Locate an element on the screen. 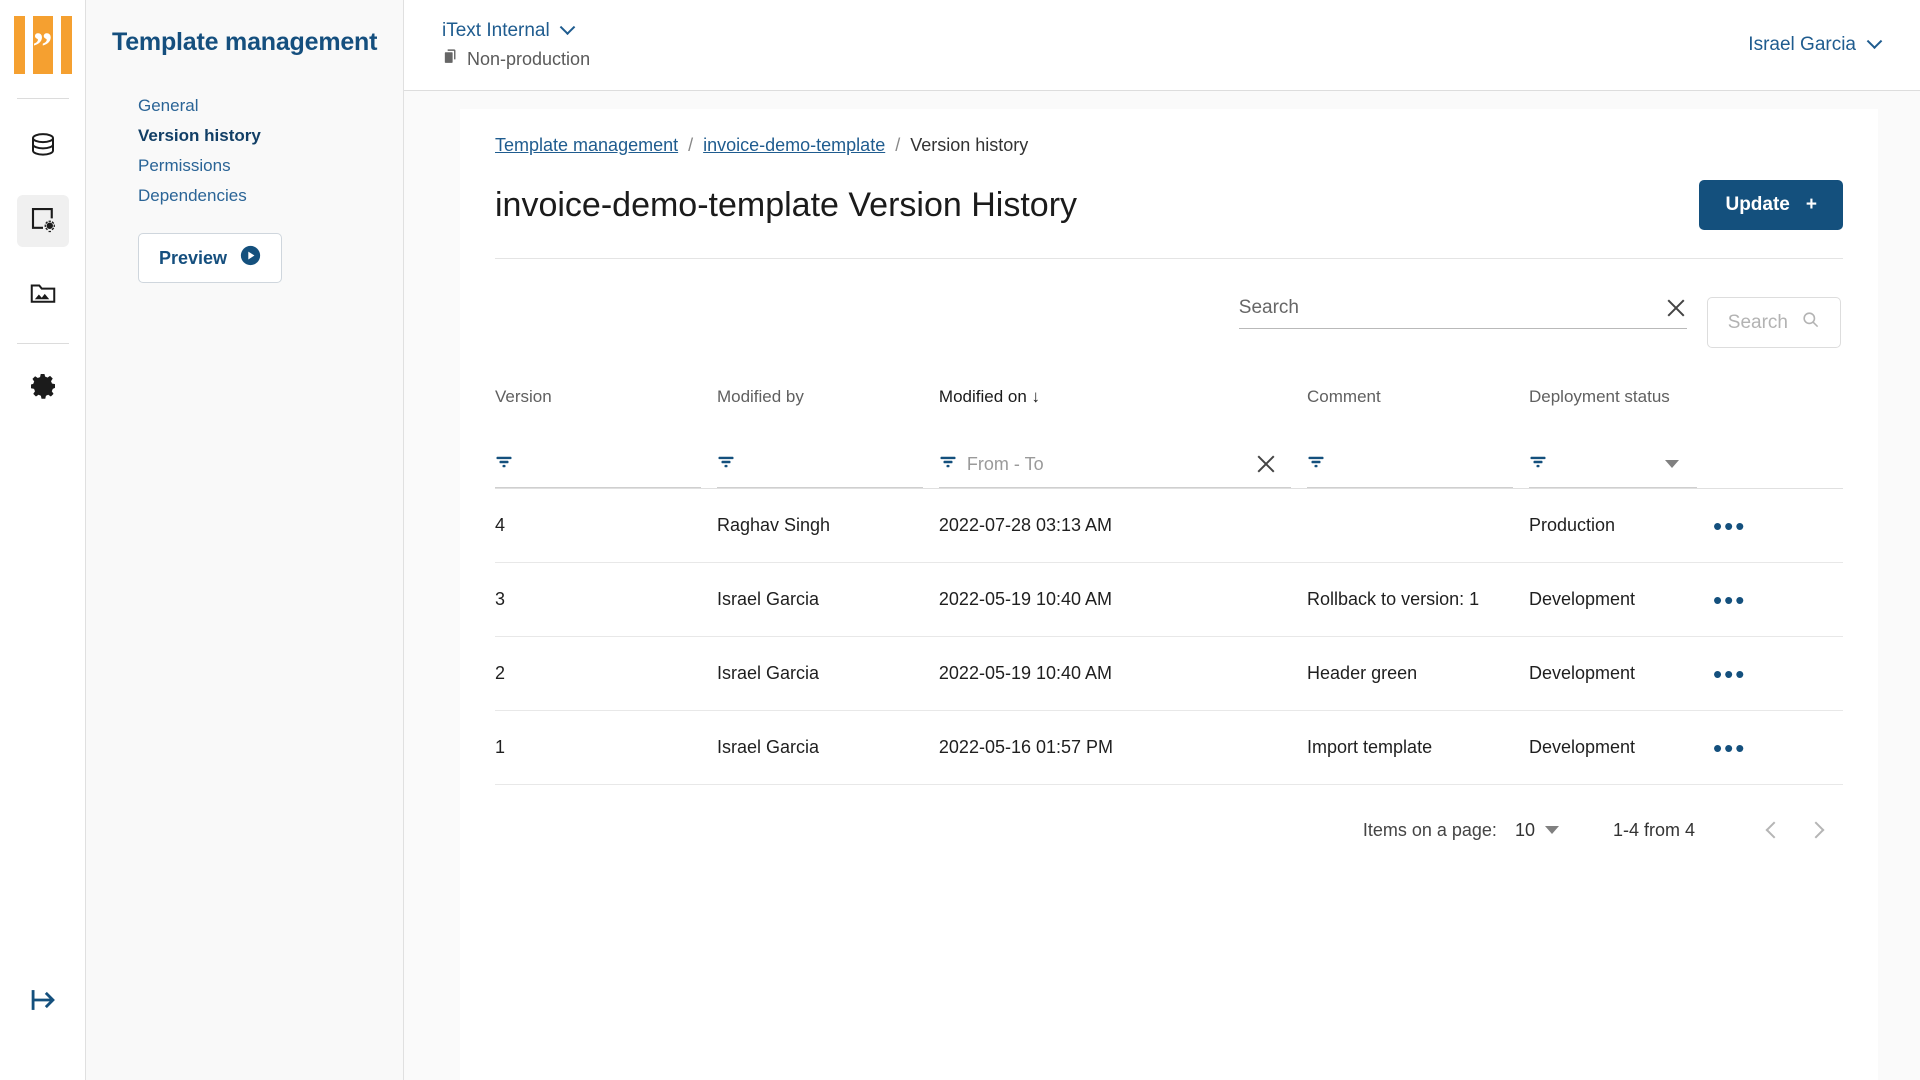  filter-cell-comment is located at coordinates (1418, 465).